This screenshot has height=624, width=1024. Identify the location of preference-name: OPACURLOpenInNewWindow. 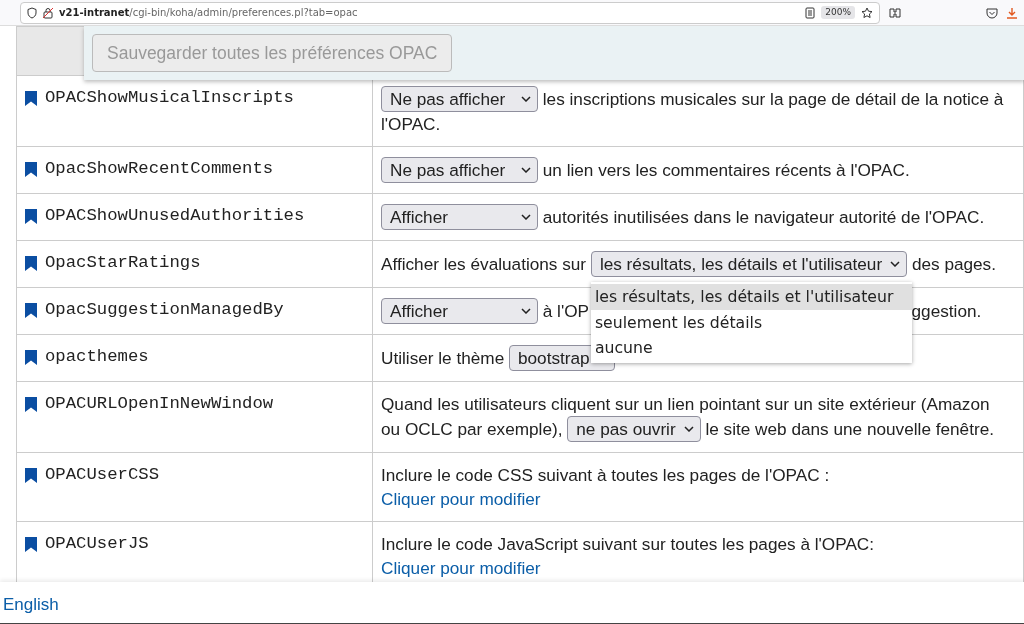
(159, 404).